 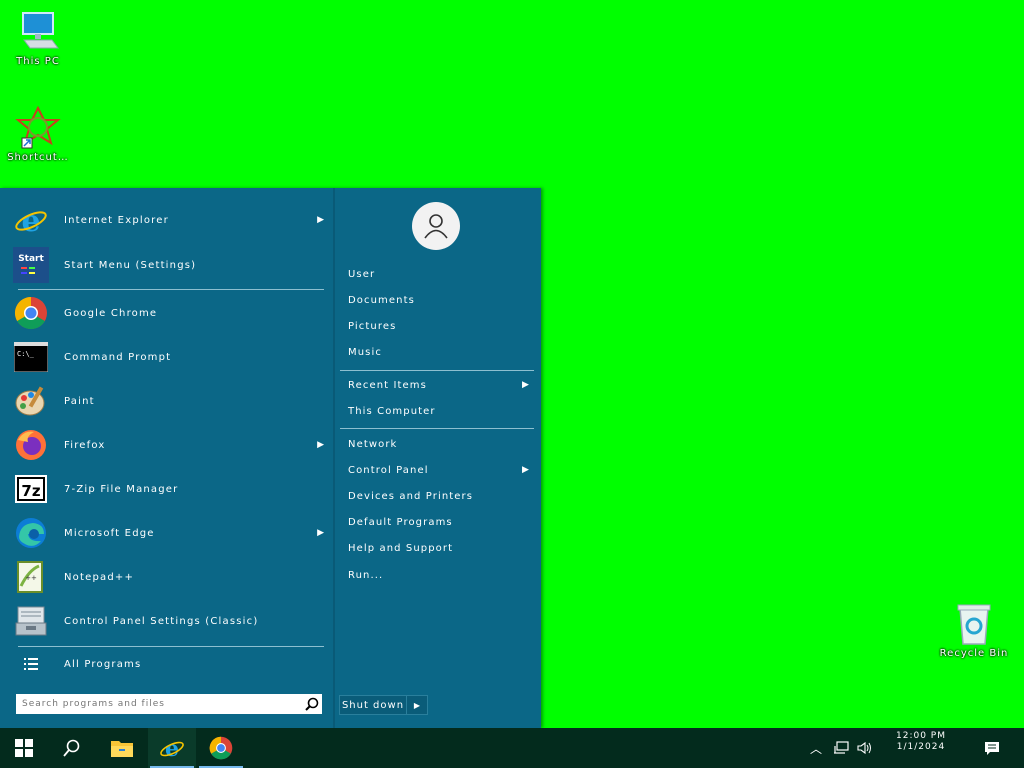 What do you see at coordinates (441, 444) in the screenshot?
I see `places-item-network: Network` at bounding box center [441, 444].